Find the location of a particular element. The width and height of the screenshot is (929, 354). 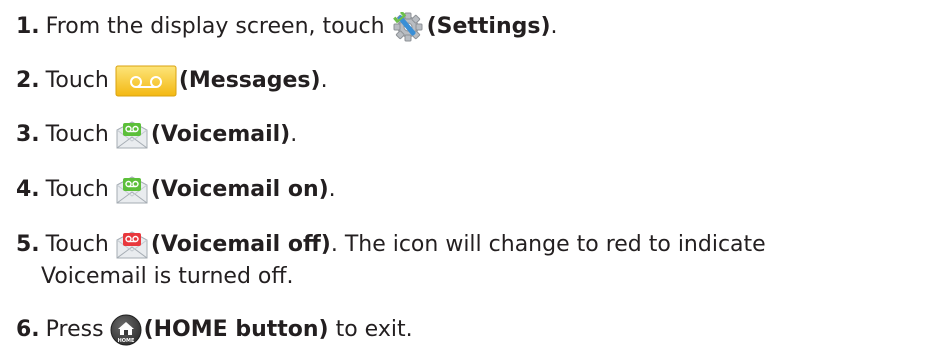

voicemail-off-icon is located at coordinates (132, 245).